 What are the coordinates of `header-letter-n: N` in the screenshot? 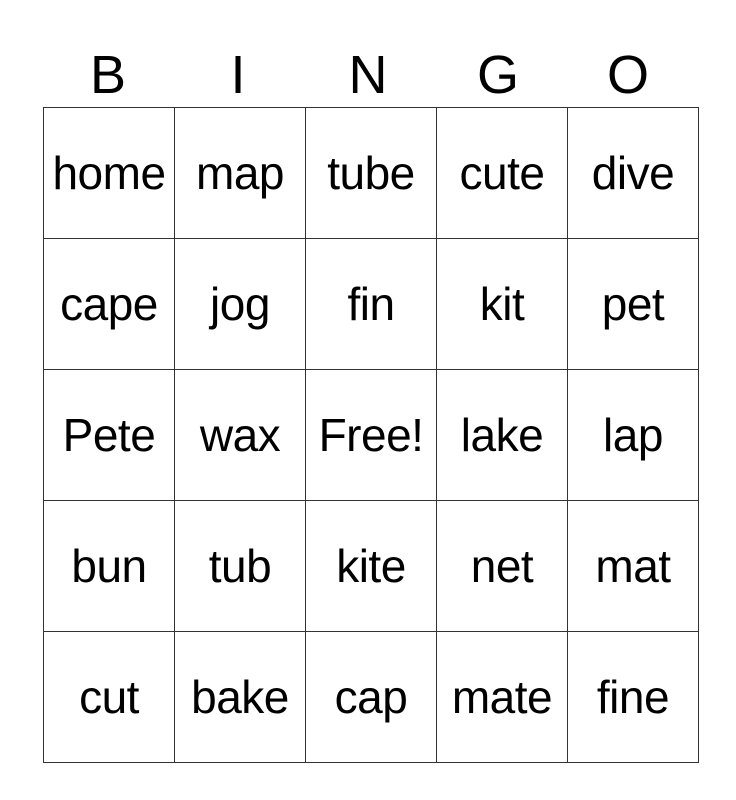 It's located at (368, 75).